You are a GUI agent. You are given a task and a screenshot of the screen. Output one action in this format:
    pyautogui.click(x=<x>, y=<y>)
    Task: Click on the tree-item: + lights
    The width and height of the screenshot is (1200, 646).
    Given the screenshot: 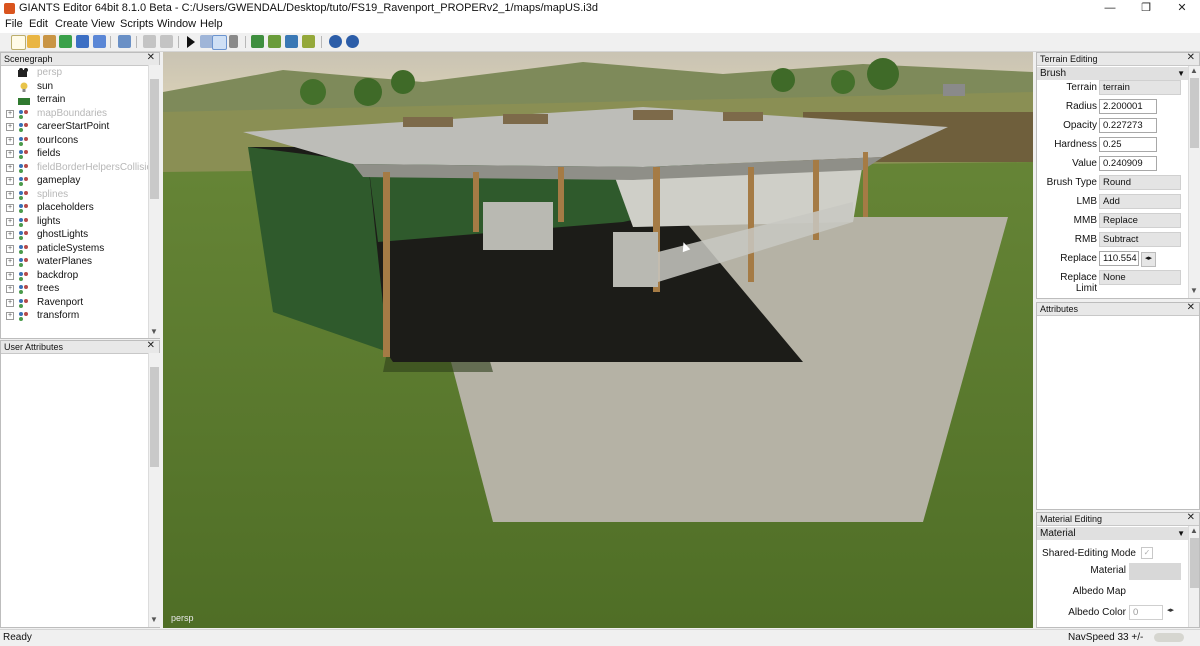 What is the action you would take?
    pyautogui.click(x=74, y=222)
    